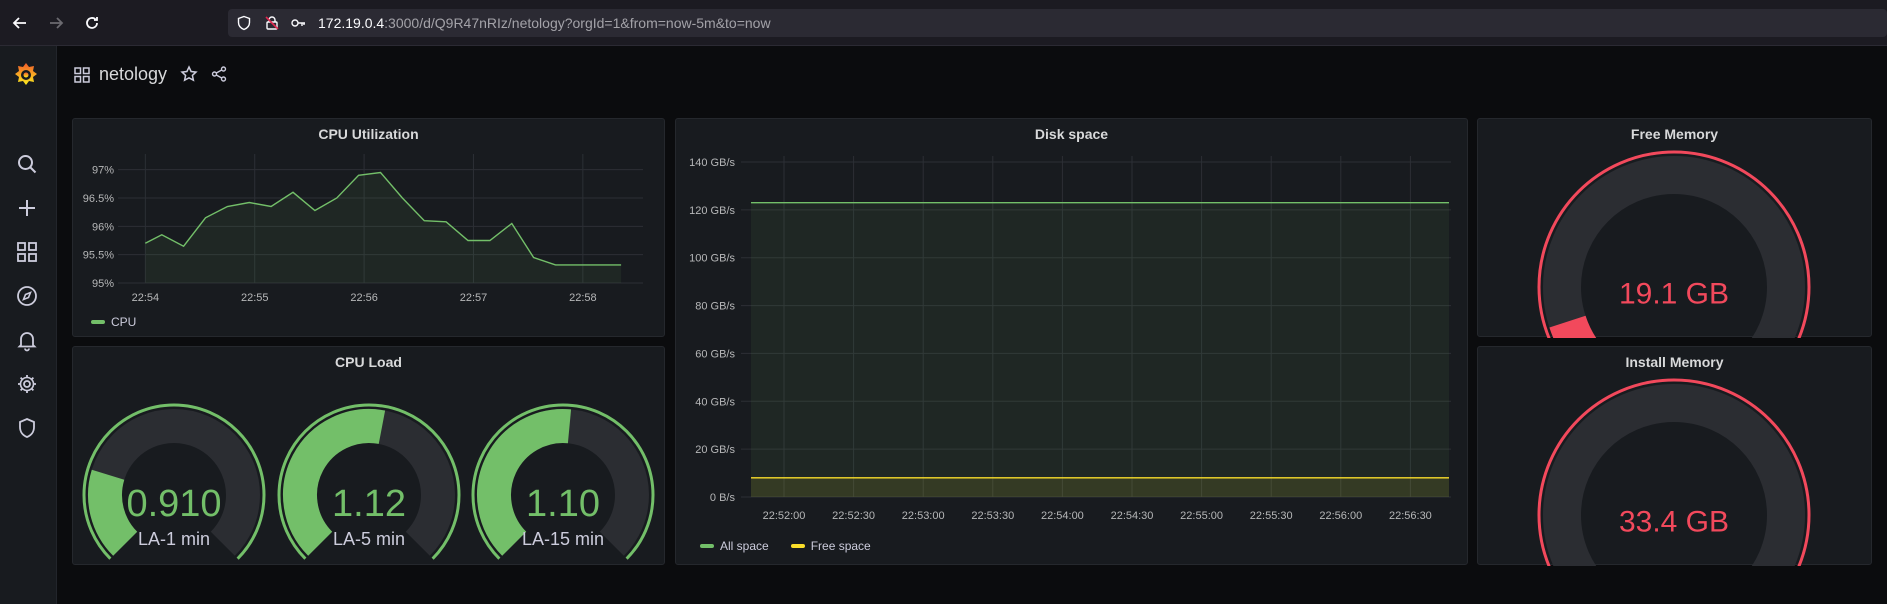 Image resolution: width=1887 pixels, height=604 pixels. I want to click on y-tick-label: 95.5%, so click(98, 256).